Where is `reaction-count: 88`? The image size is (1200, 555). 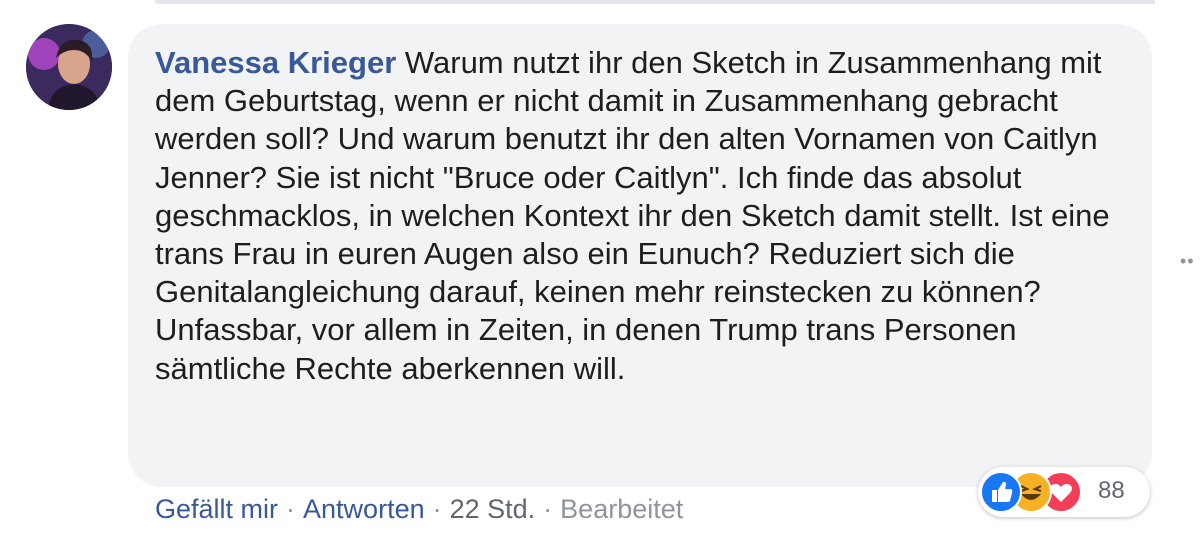 reaction-count: 88 is located at coordinates (1111, 490).